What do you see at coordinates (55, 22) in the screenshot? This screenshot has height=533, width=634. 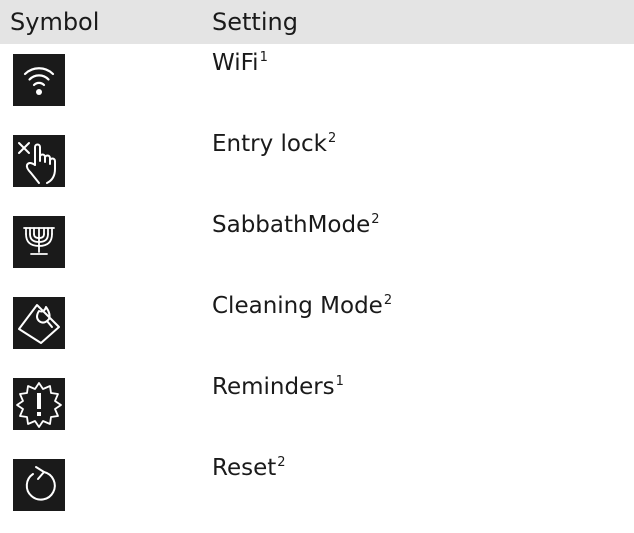 I see `column-header-symbol: Symbol` at bounding box center [55, 22].